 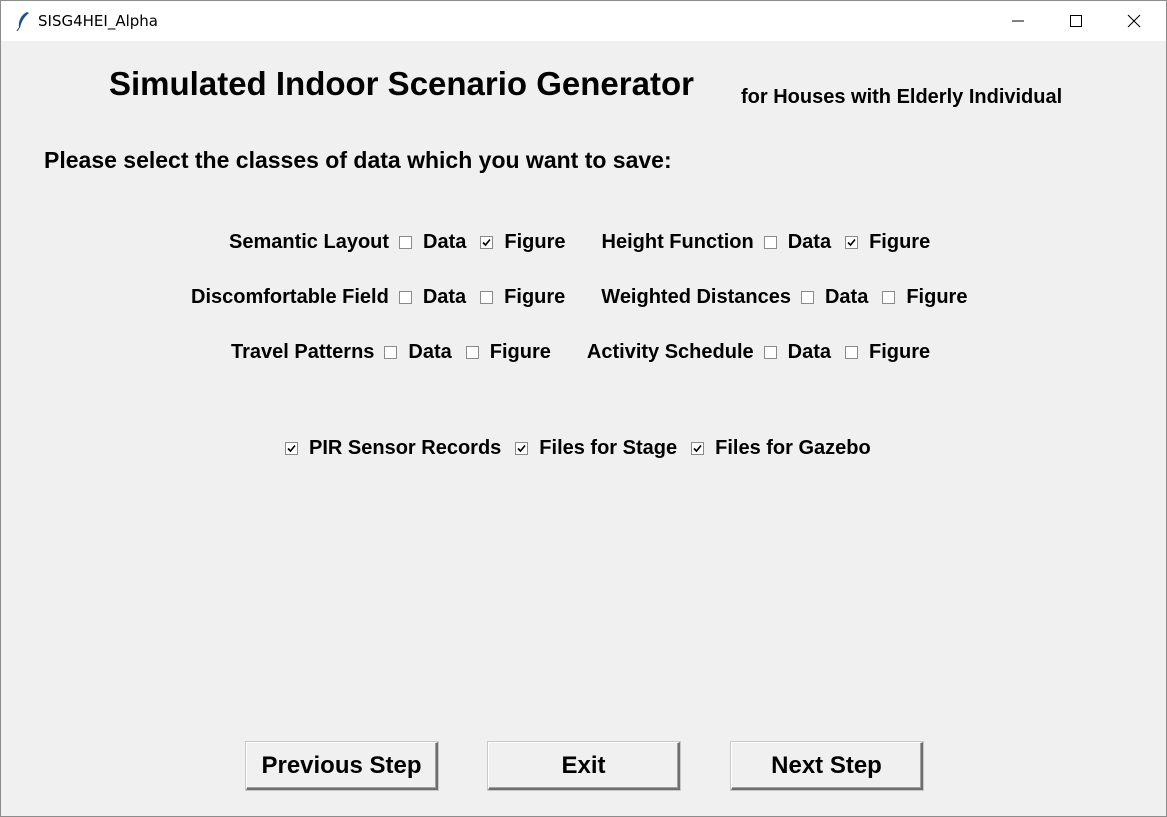 I want to click on previous-step-button: Previous Step, so click(x=342, y=766).